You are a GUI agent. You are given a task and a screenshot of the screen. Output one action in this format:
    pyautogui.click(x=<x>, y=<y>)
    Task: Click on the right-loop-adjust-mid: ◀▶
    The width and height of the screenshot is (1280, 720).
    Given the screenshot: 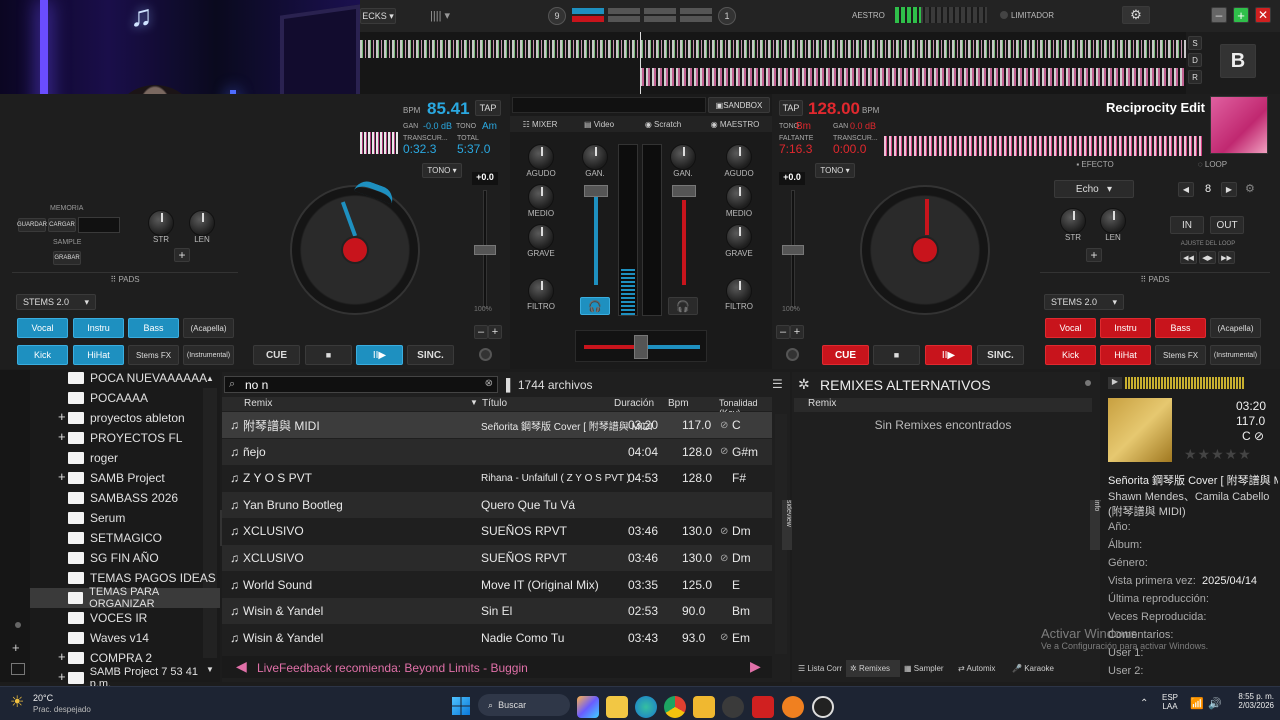 What is the action you would take?
    pyautogui.click(x=1207, y=257)
    